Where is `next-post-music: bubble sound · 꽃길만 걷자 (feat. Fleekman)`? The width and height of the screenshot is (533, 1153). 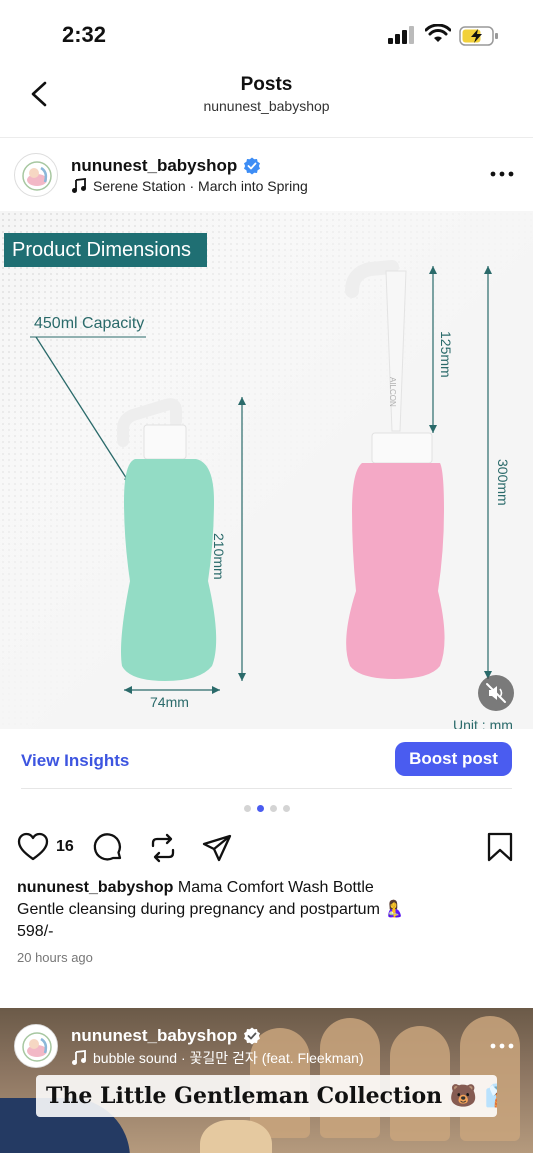
next-post-music: bubble sound · 꽃길만 걷자 (feat. Fleekman) is located at coordinates (217, 1058).